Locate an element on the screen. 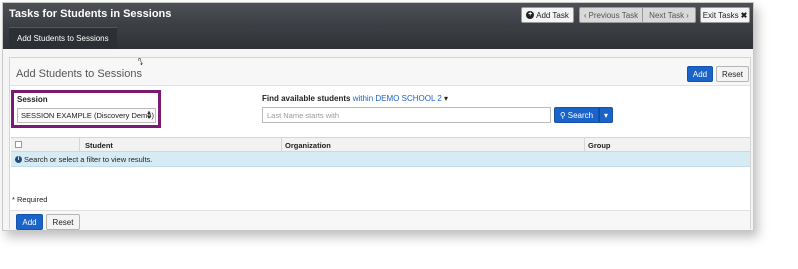 The width and height of the screenshot is (798, 269). page-title: Tasks for Students in Sessions is located at coordinates (90, 14).